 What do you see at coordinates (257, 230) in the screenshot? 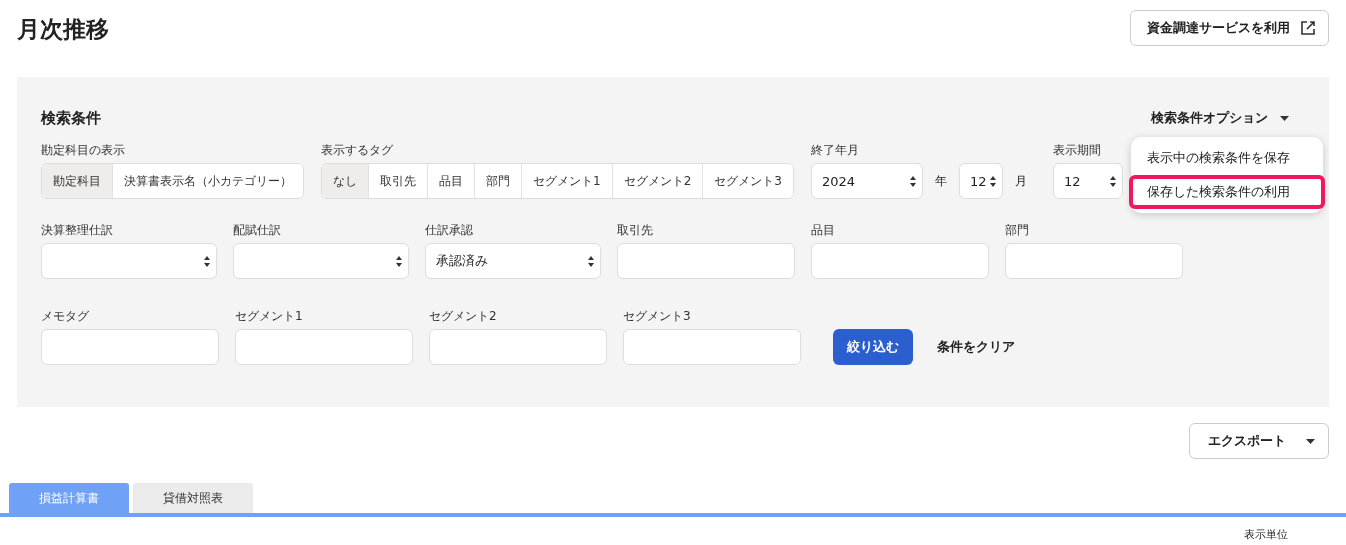
I see `field-label: 配賦仕訳` at bounding box center [257, 230].